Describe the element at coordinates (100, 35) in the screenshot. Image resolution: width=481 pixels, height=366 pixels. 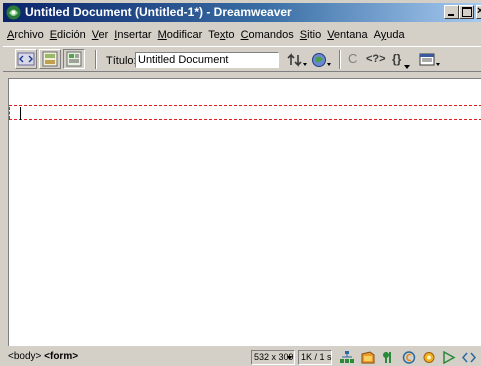
I see `menu-ver: Ver` at that location.